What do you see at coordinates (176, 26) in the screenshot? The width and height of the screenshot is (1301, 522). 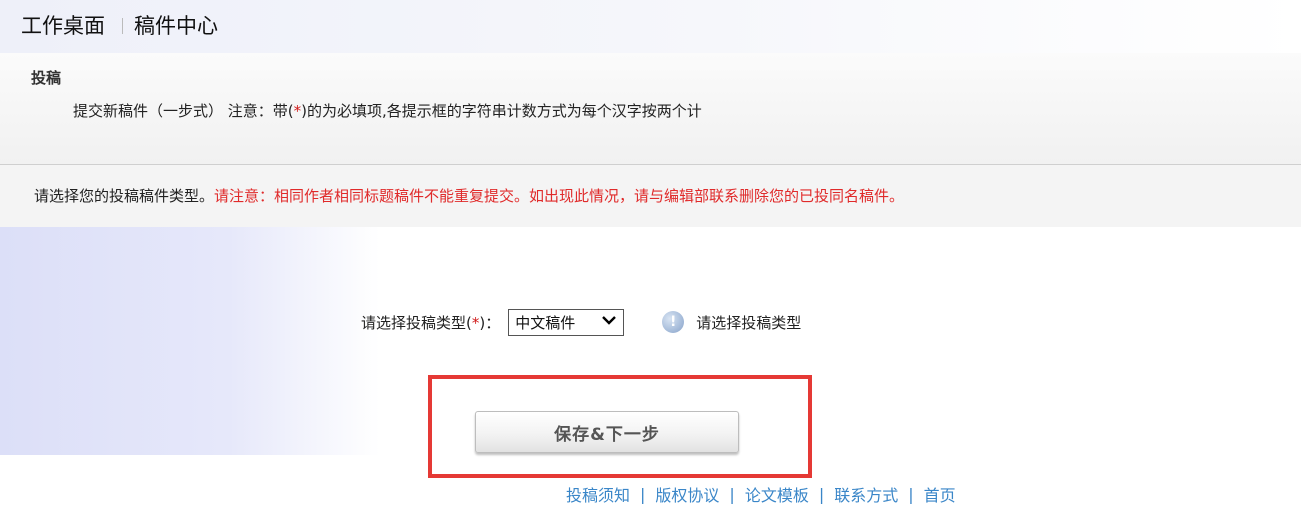 I see `breadcrumb-current-link: 稿件中心` at bounding box center [176, 26].